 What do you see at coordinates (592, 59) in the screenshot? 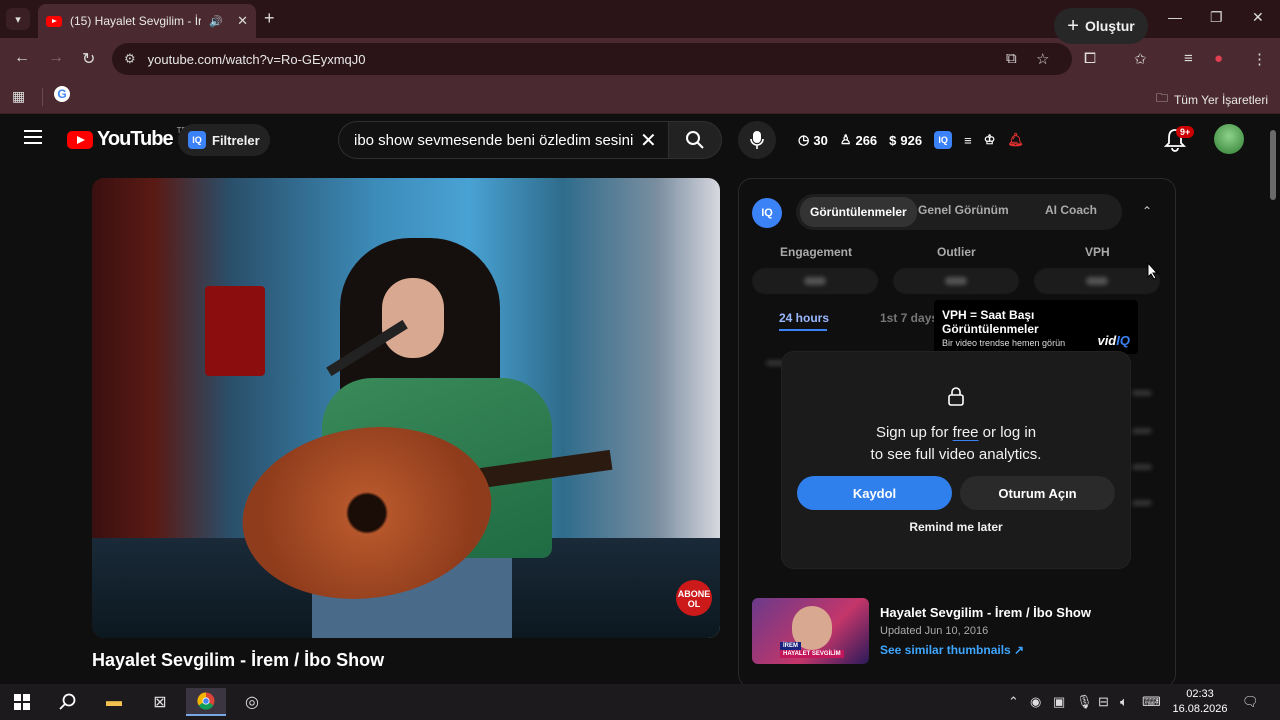
I see `address-bar: ⚙ youtube.com/watch?v=Ro-GEyxmqJ0` at bounding box center [592, 59].